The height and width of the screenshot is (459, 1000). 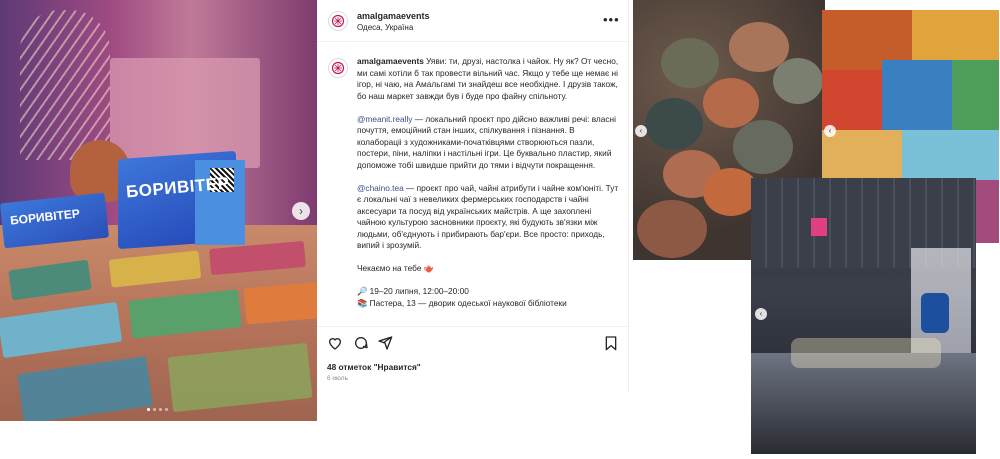 I want to click on caption-username: amalgamaevents, so click(x=390, y=61).